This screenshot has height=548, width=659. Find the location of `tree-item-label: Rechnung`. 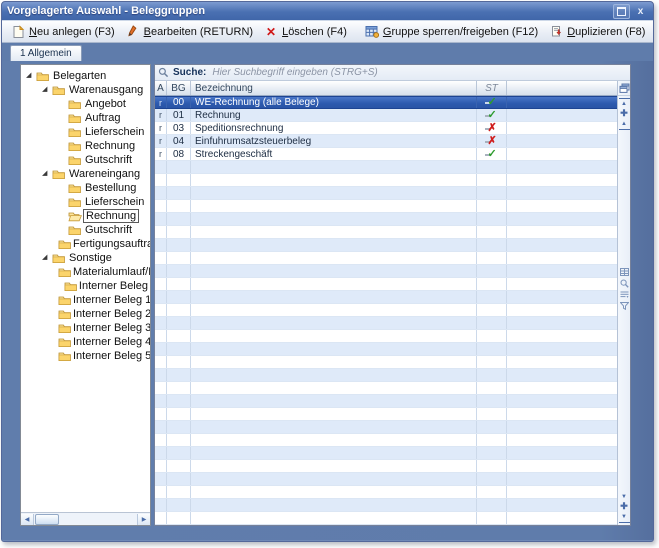

tree-item-label: Rechnung is located at coordinates (110, 146).